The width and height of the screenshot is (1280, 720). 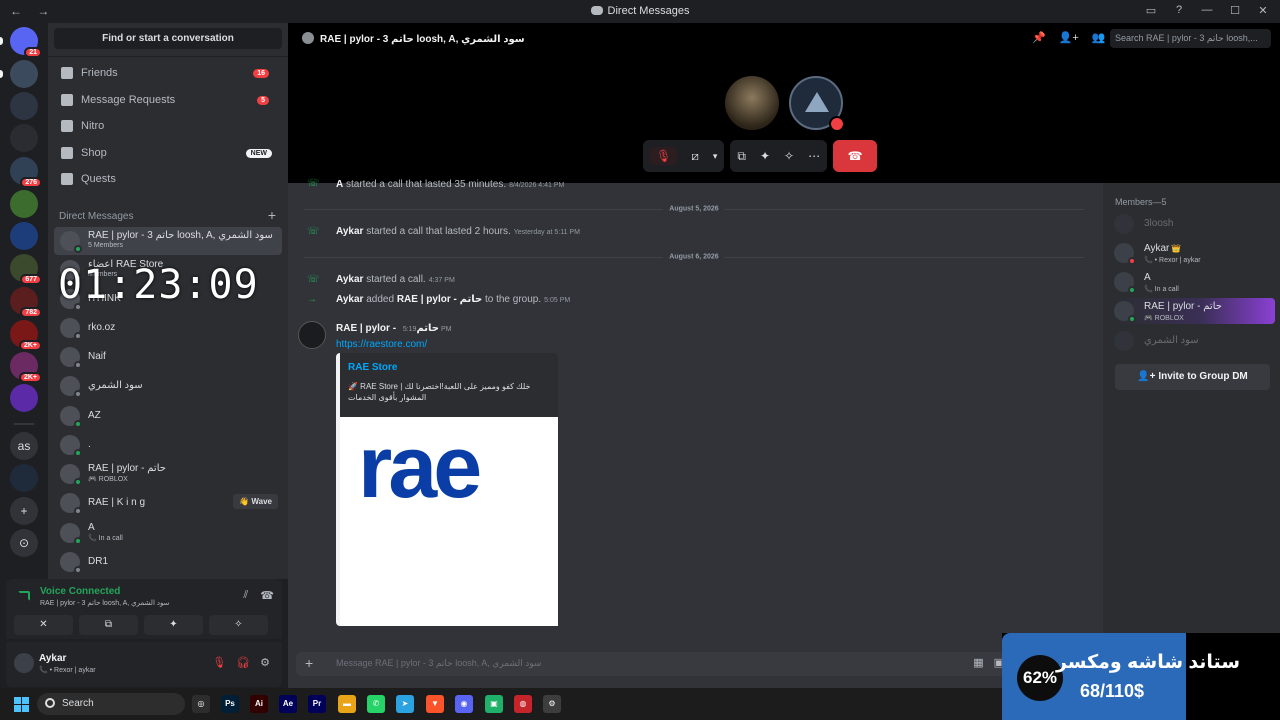 What do you see at coordinates (168, 562) in the screenshot?
I see `dm-item: DR1` at bounding box center [168, 562].